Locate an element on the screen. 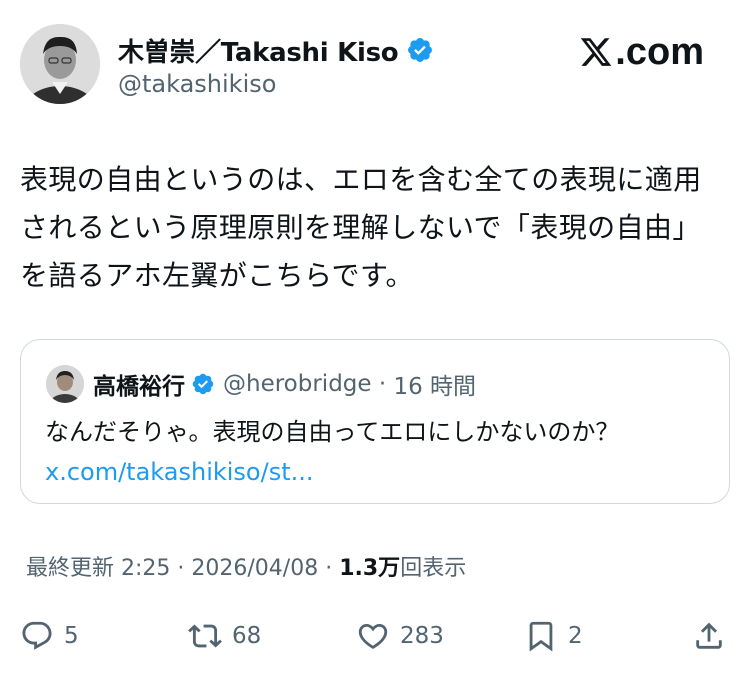 This screenshot has height=677, width=750. tweet-date: 2026/04/08 is located at coordinates (254, 568).